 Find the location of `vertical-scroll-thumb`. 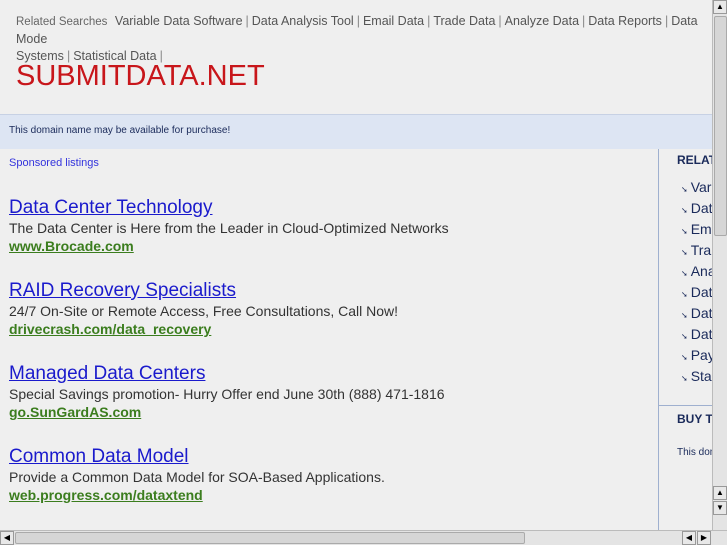

vertical-scroll-thumb is located at coordinates (720, 126).